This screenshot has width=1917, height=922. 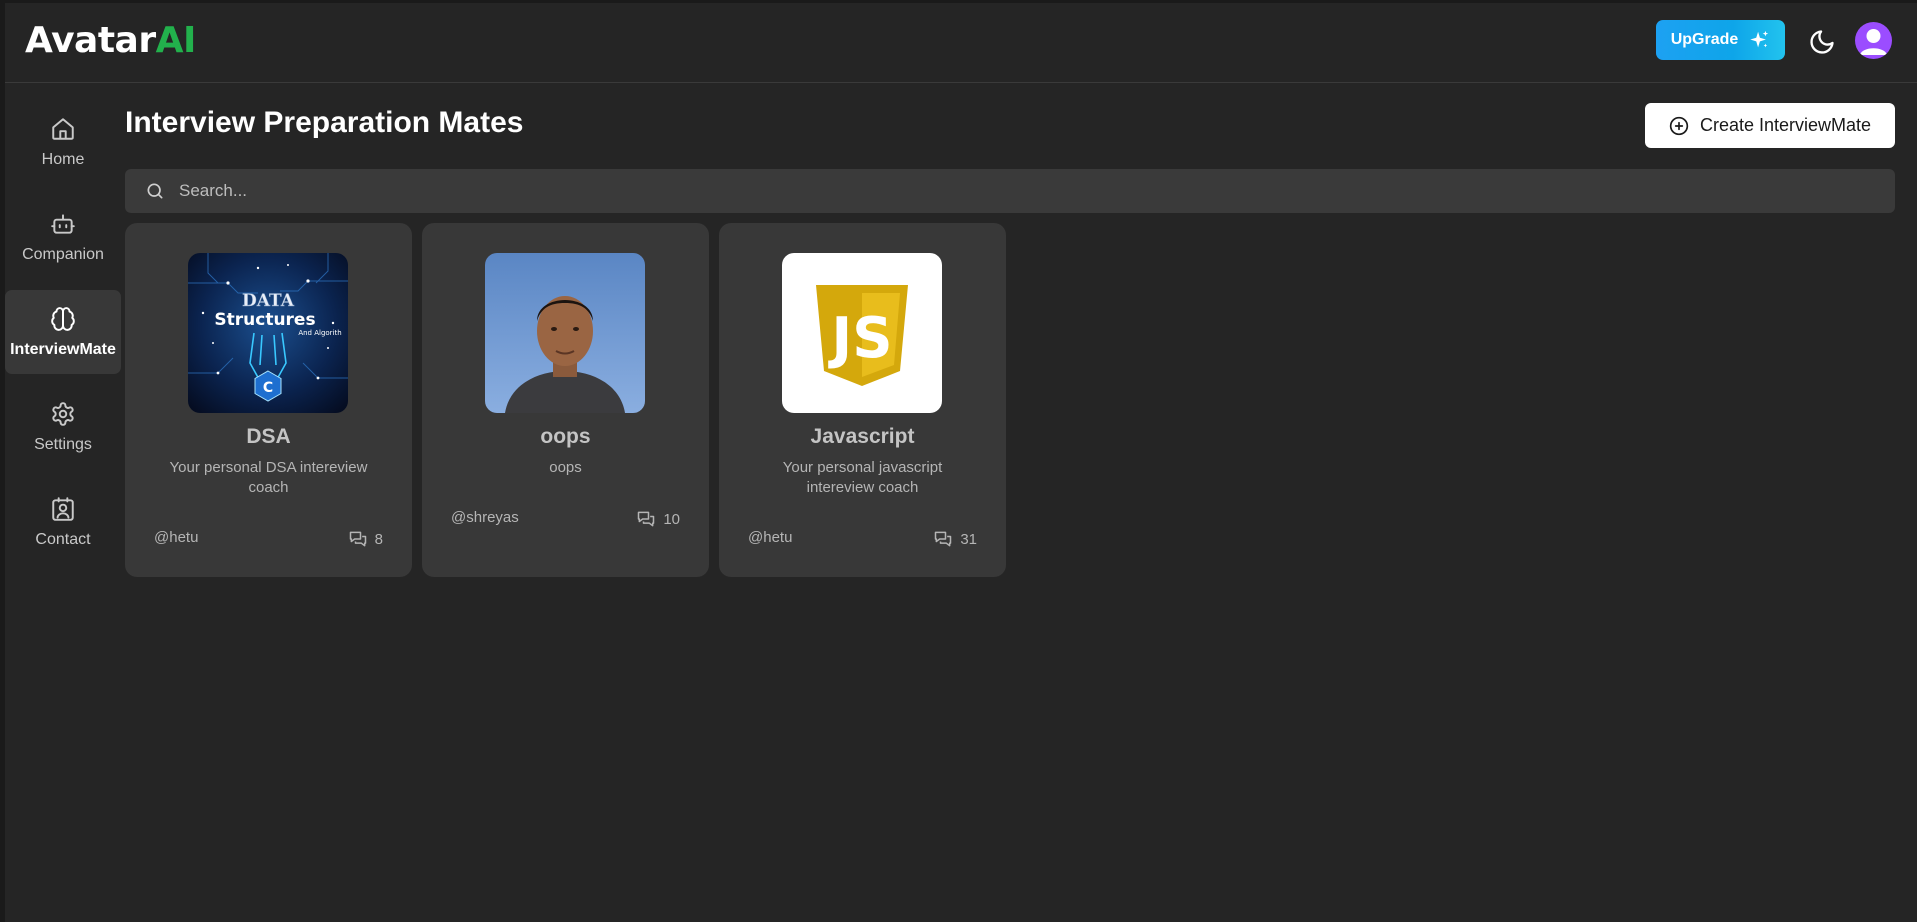 What do you see at coordinates (955, 539) in the screenshot?
I see `card-message-count: 31` at bounding box center [955, 539].